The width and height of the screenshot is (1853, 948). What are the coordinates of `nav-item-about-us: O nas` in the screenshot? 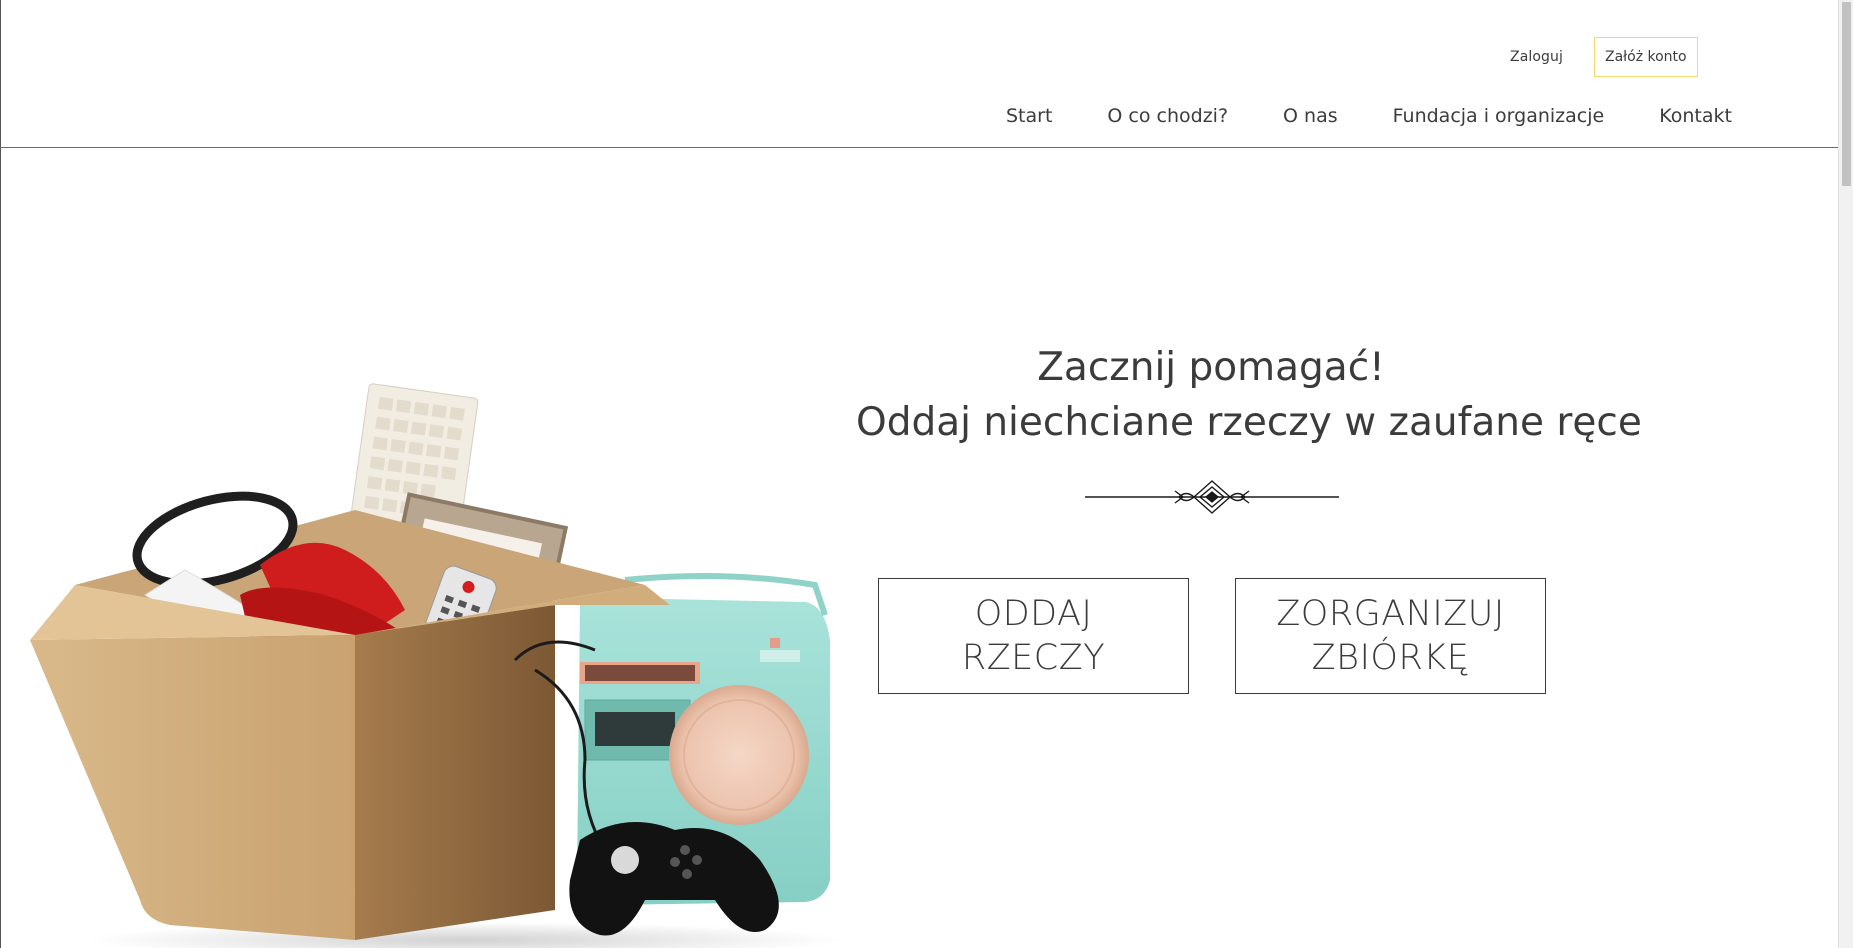 It's located at (1310, 116).